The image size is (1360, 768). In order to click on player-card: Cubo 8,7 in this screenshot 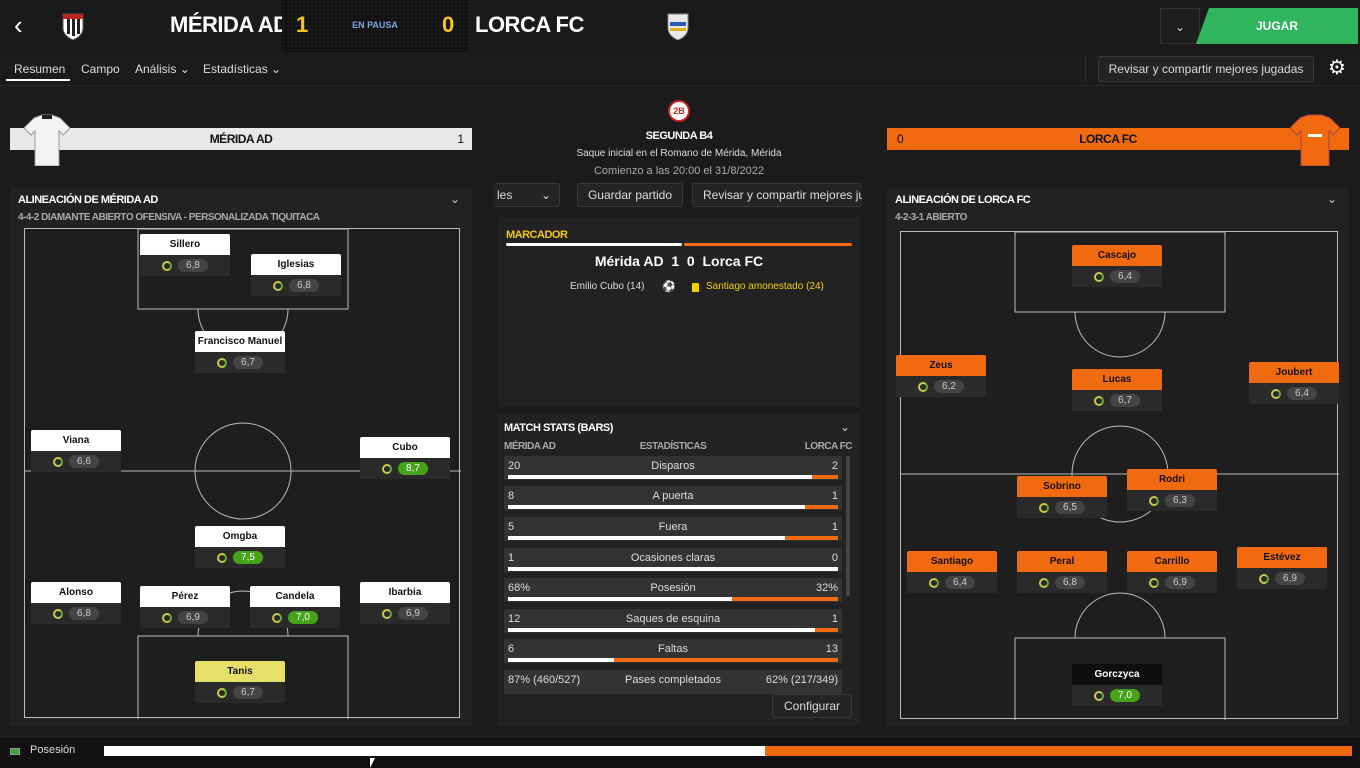, I will do `click(405, 458)`.